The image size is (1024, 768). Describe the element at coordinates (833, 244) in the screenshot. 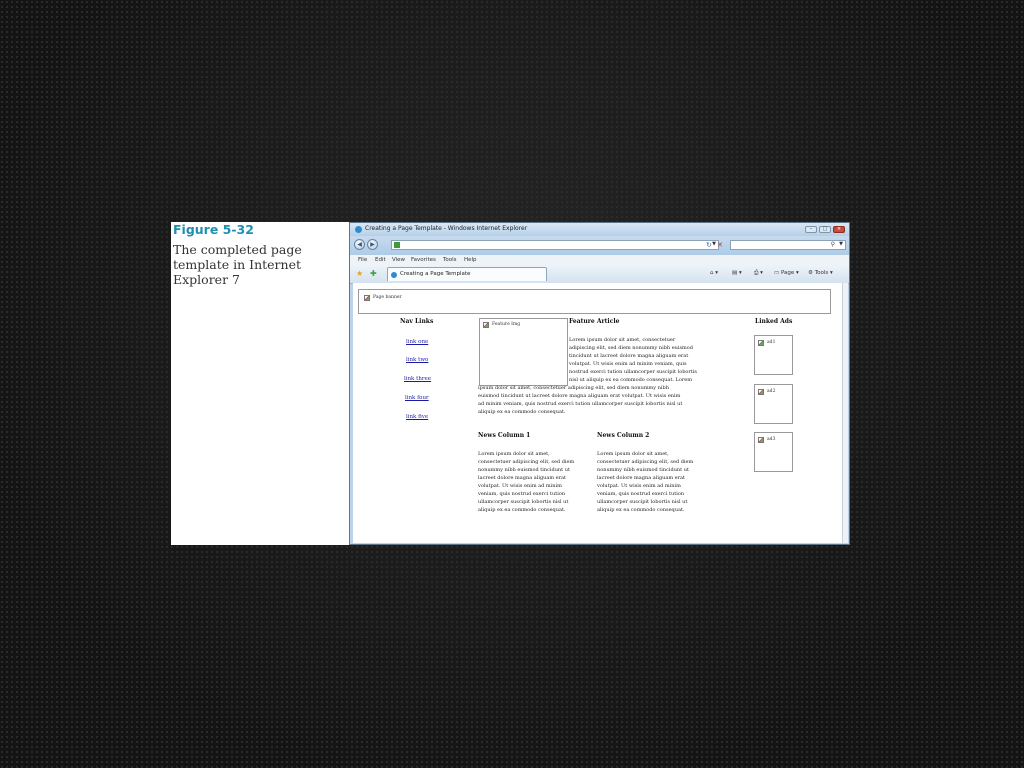

I see `search-icon: ⚲` at that location.